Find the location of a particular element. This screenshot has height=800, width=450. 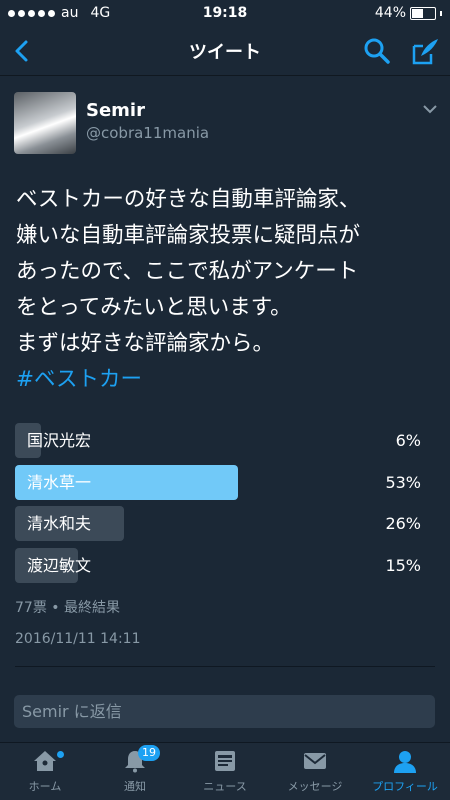

battery-icon is located at coordinates (423, 13).